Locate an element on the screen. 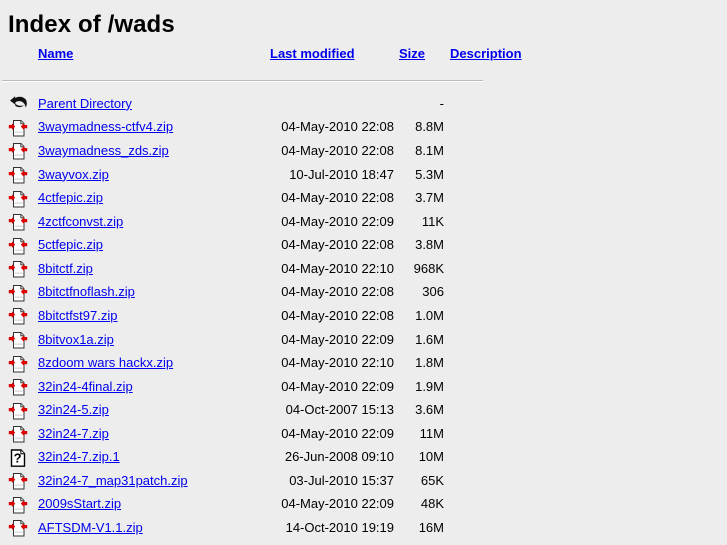  file-link: 8bitctf.zip is located at coordinates (65, 268).